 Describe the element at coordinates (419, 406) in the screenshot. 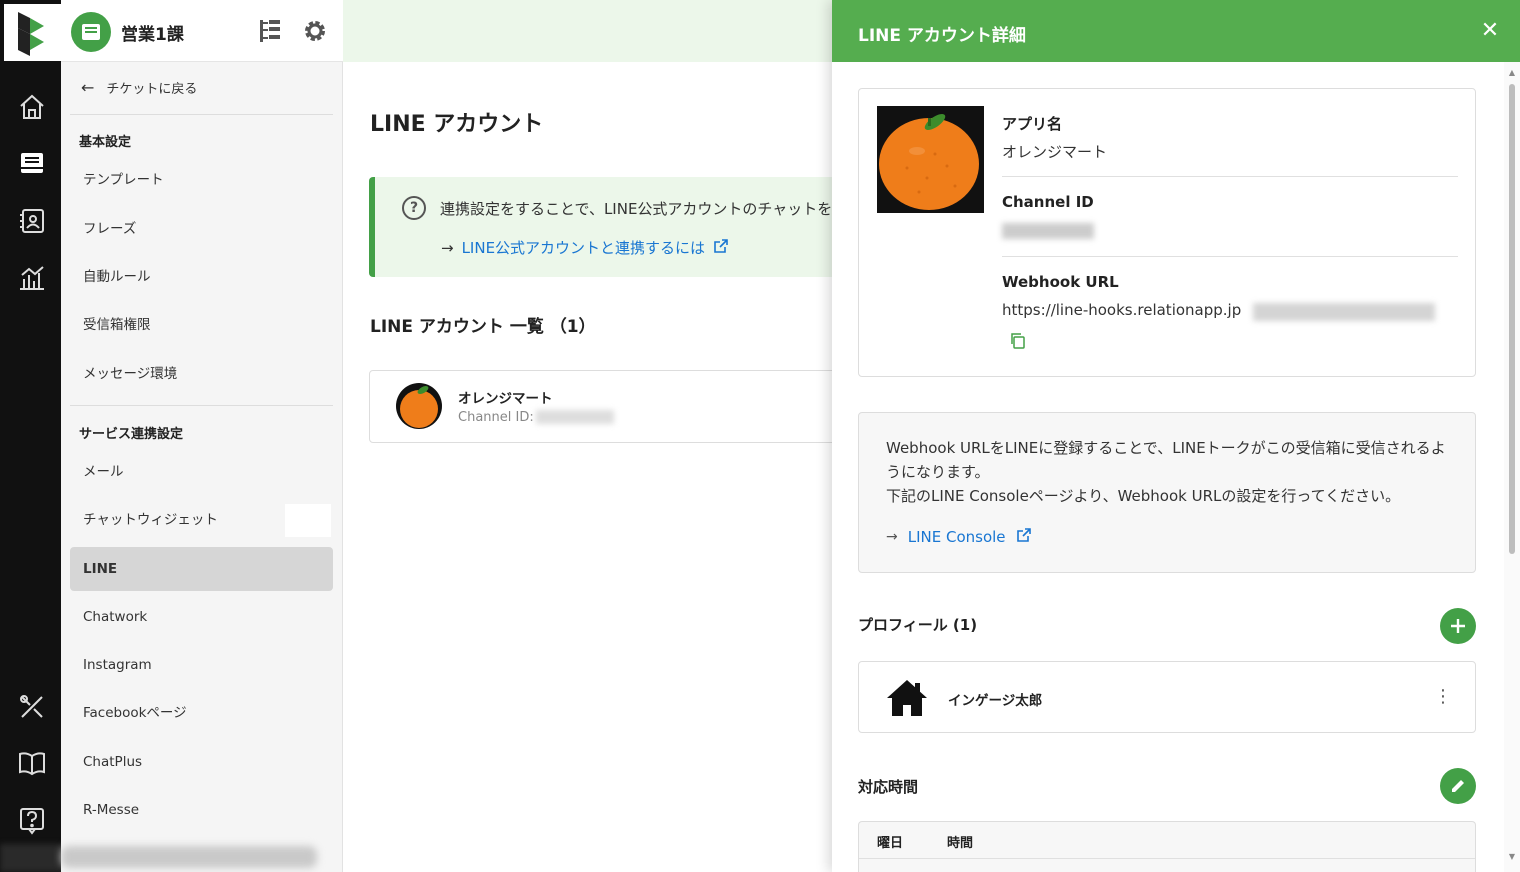

I see `orange-avatar-icon` at that location.